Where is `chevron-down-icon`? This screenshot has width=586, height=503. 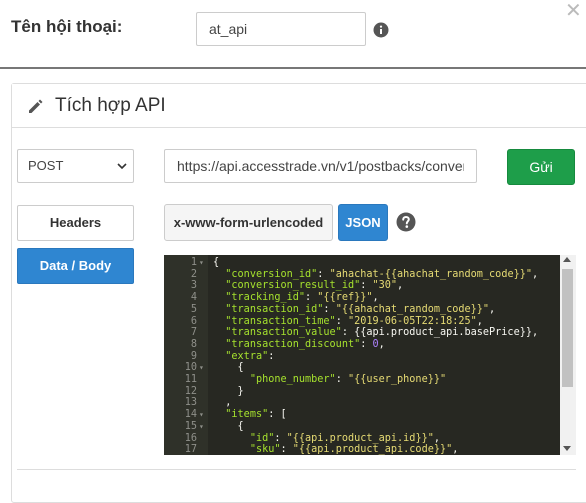
chevron-down-icon is located at coordinates (122, 166).